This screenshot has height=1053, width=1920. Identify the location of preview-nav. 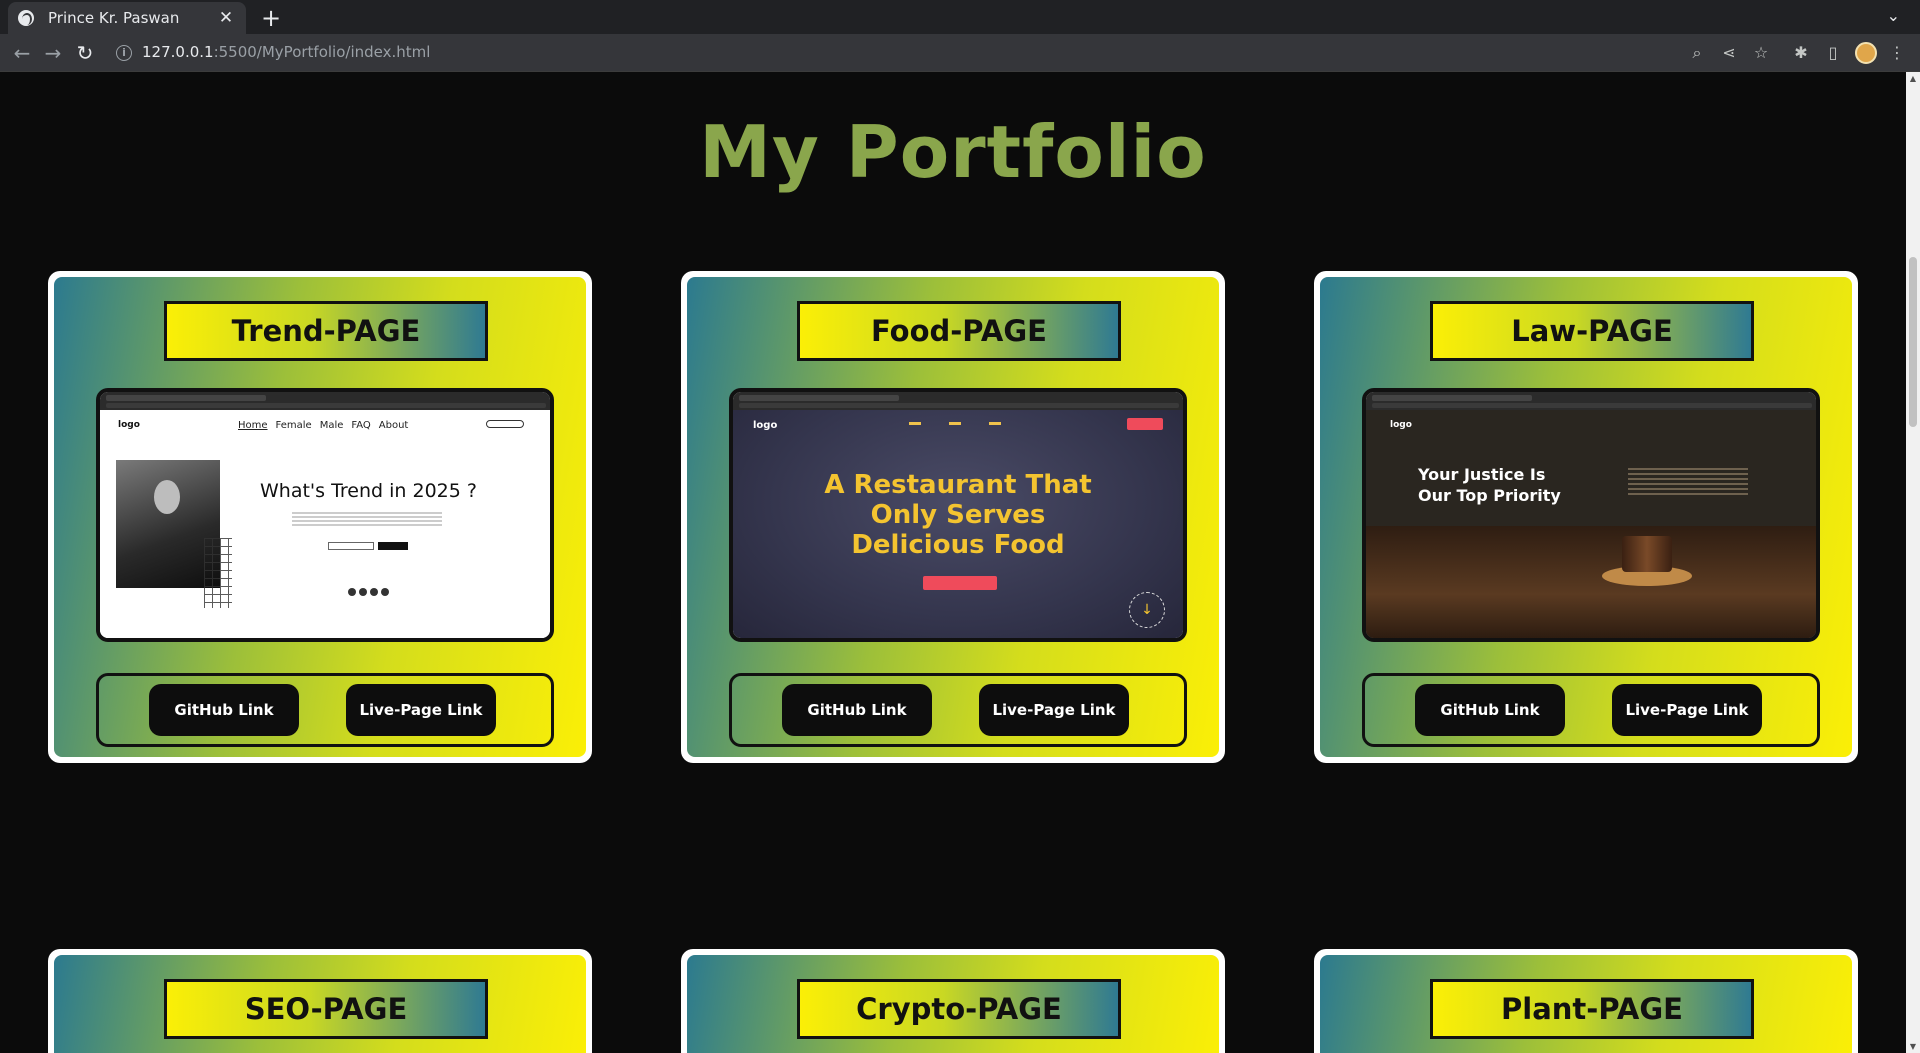
(969, 423).